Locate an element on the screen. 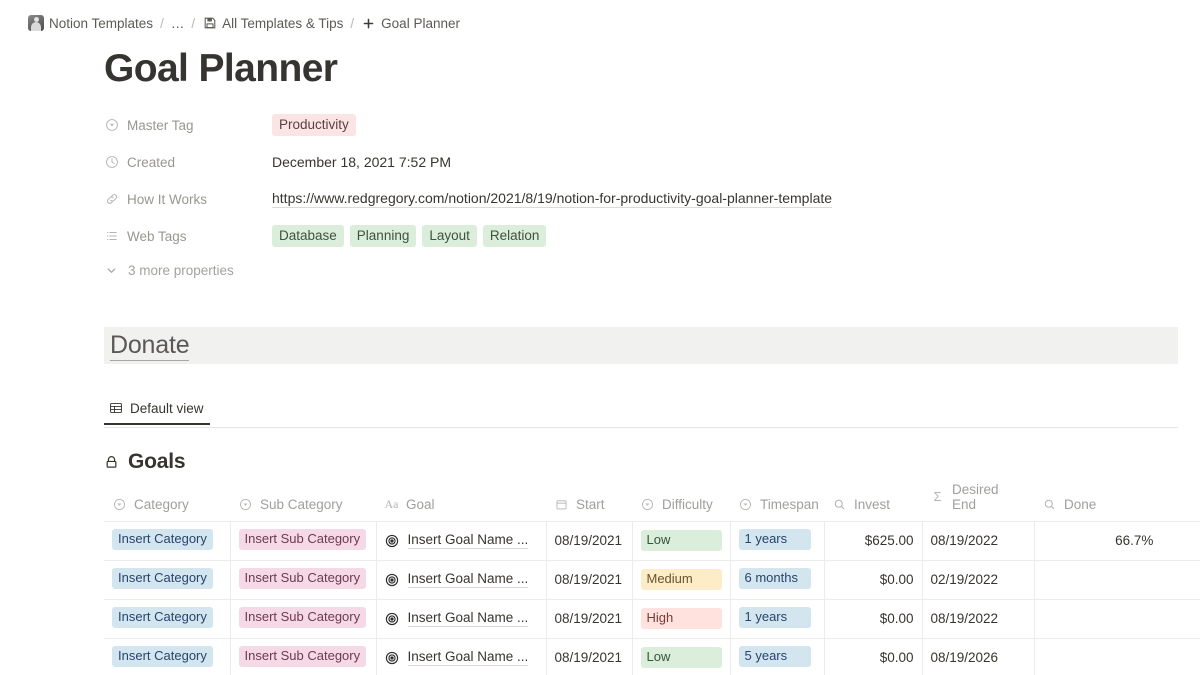 Image resolution: width=1200 pixels, height=675 pixels. column-label: Sub Category is located at coordinates (301, 504).